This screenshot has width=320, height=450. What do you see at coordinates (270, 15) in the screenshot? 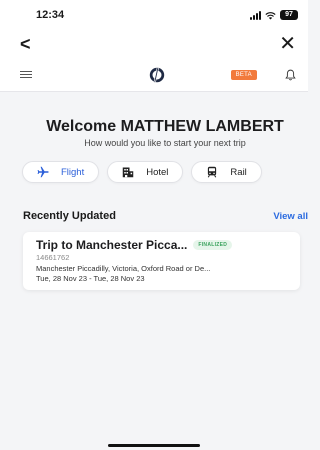
I see `wifi-icon` at bounding box center [270, 15].